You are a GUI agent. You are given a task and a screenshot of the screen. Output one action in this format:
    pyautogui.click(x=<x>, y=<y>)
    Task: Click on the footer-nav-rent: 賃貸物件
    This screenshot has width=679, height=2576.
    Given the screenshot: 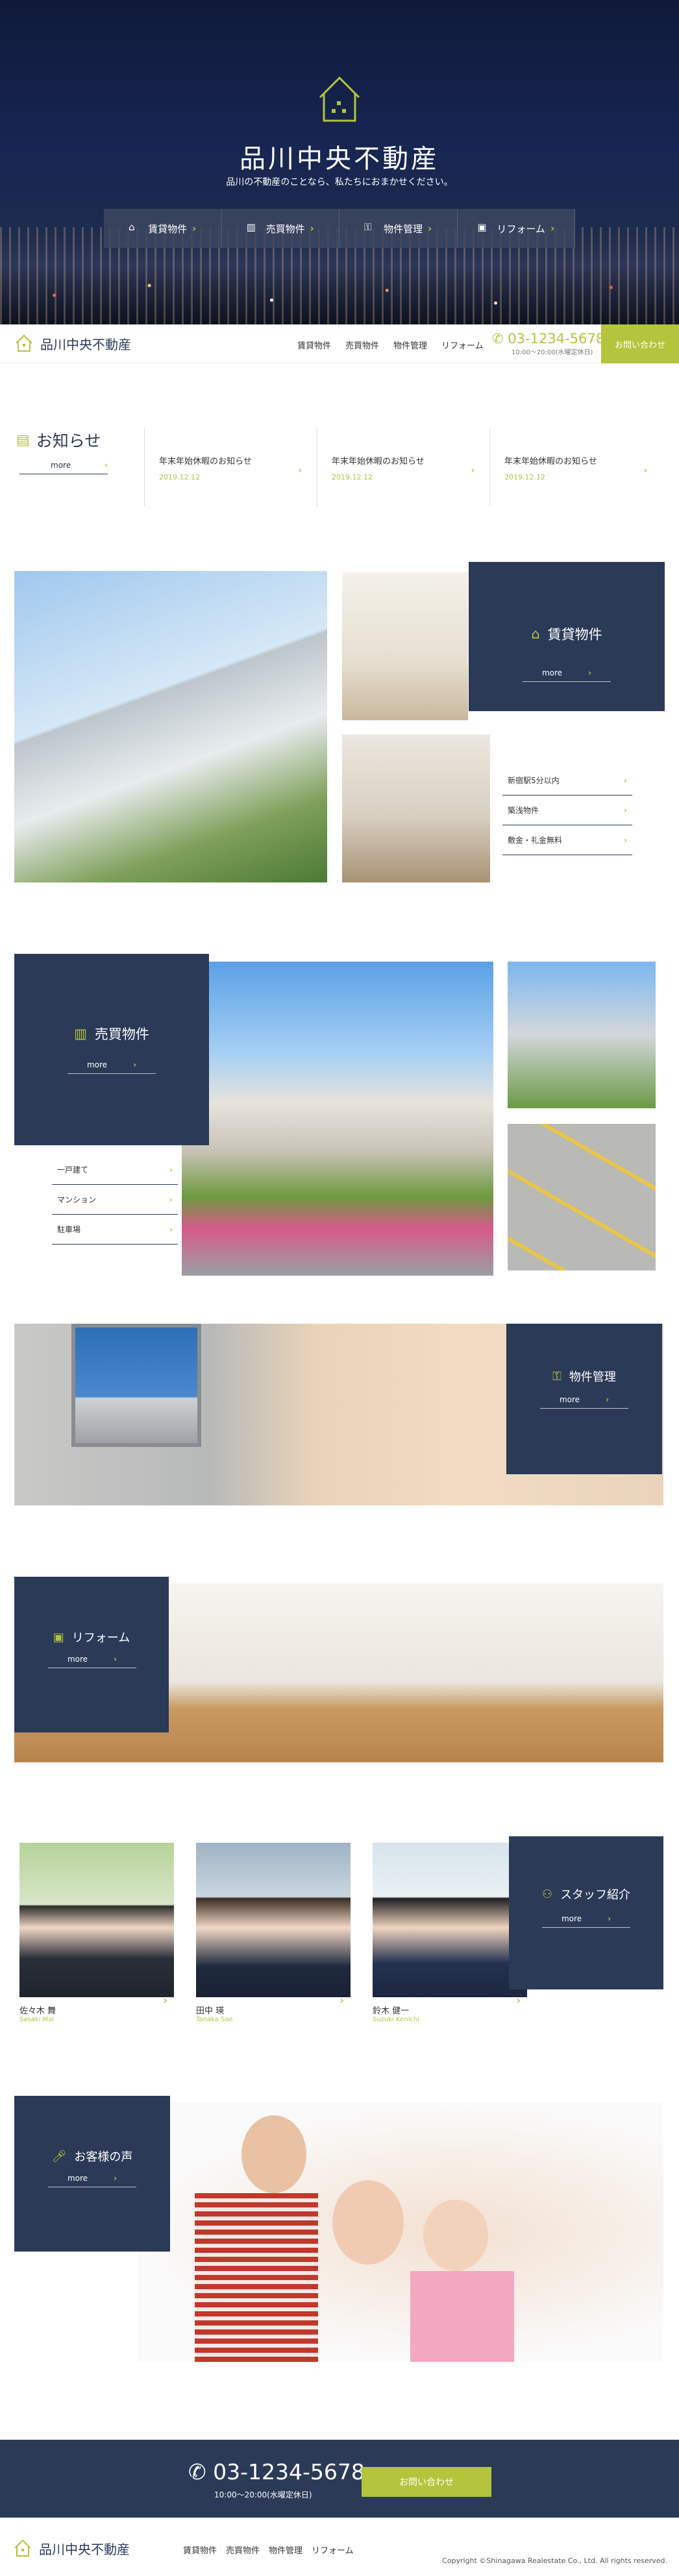 What is the action you would take?
    pyautogui.click(x=200, y=2550)
    